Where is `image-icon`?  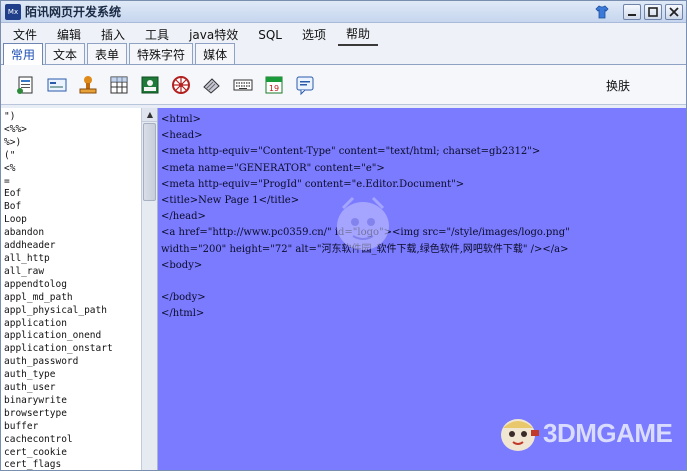
image-icon is located at coordinates (150, 84).